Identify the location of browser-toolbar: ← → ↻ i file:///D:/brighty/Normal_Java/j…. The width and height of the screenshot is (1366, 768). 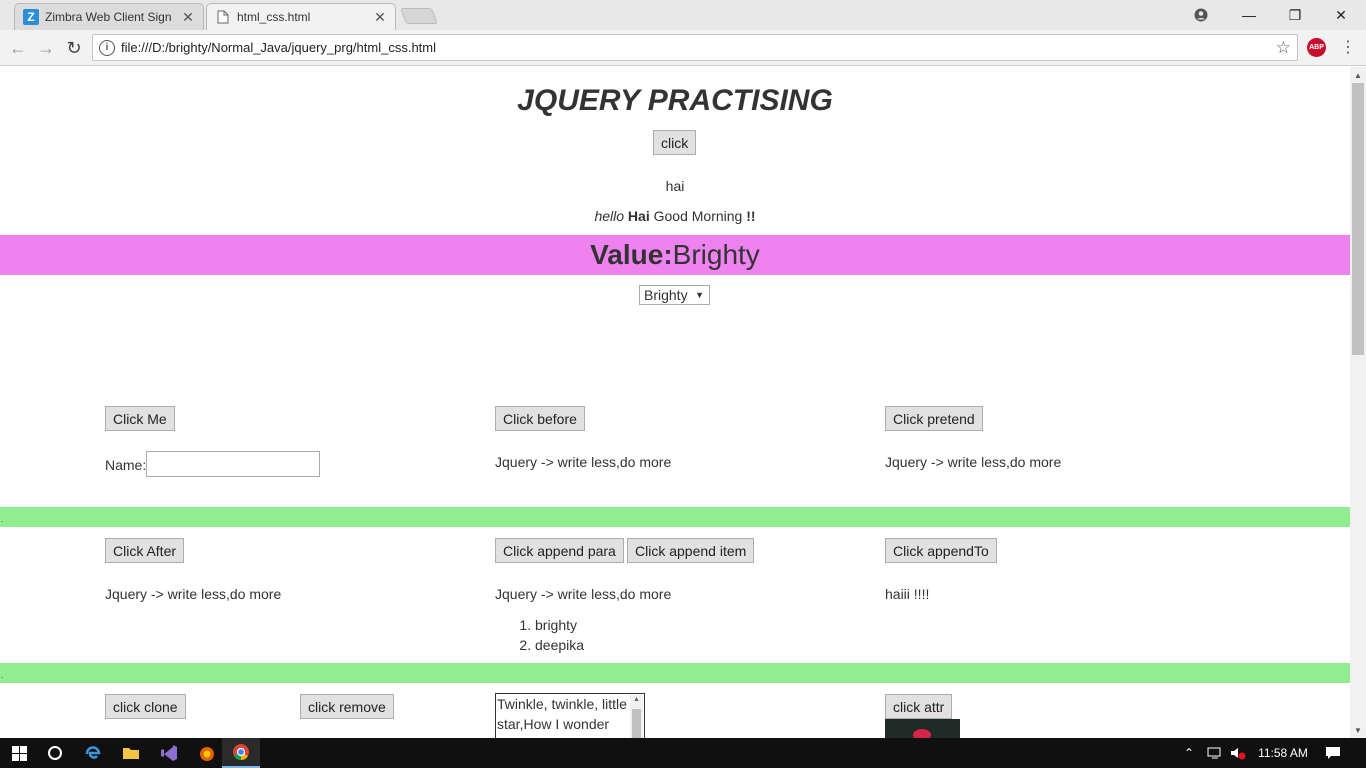
(683, 48).